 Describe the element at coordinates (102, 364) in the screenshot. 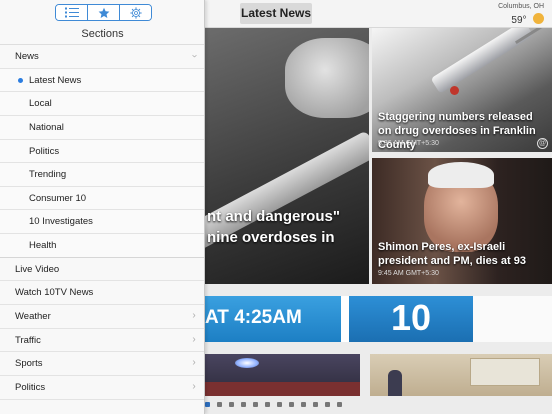

I see `sidebar-item-sports: Sports ›` at that location.